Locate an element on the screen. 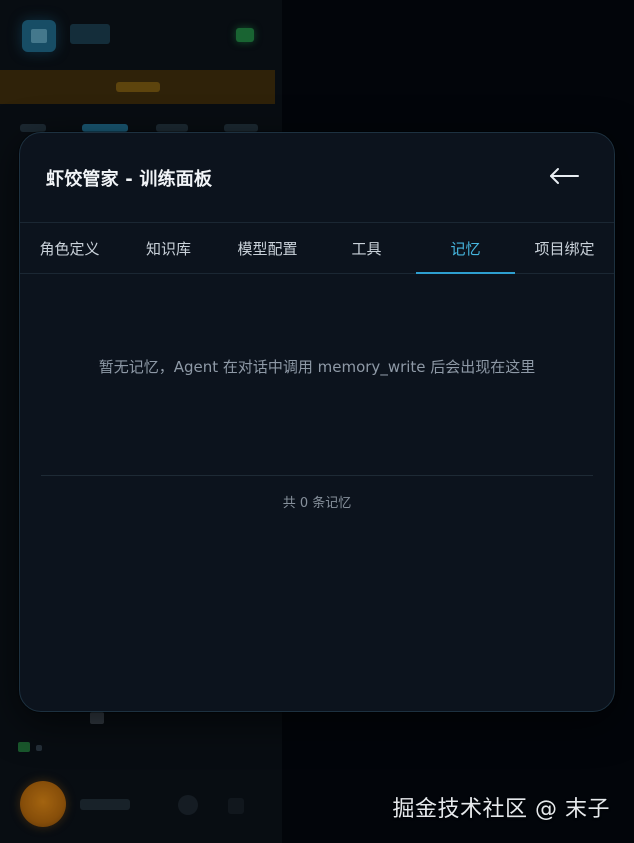  tab-knowledge-base: 知识库 is located at coordinates (168, 248).